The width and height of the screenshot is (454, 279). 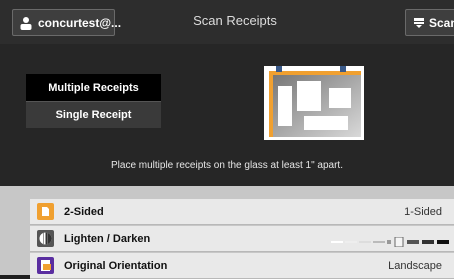 I want to click on setting-label: Original Orientation, so click(x=116, y=265).